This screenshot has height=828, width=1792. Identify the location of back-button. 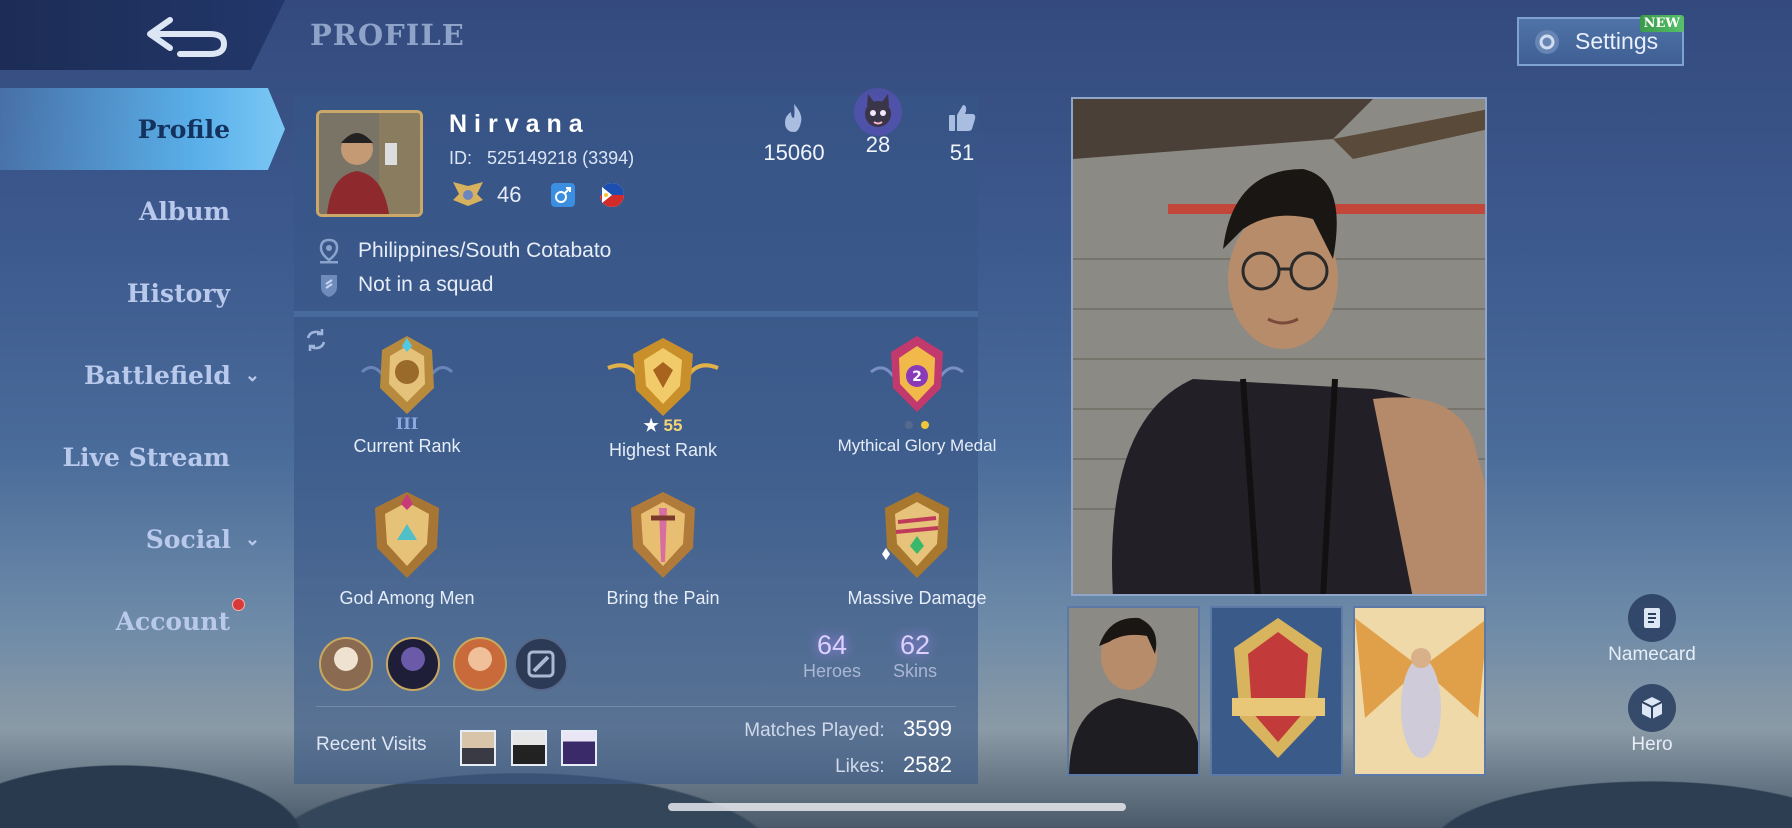
(185, 35).